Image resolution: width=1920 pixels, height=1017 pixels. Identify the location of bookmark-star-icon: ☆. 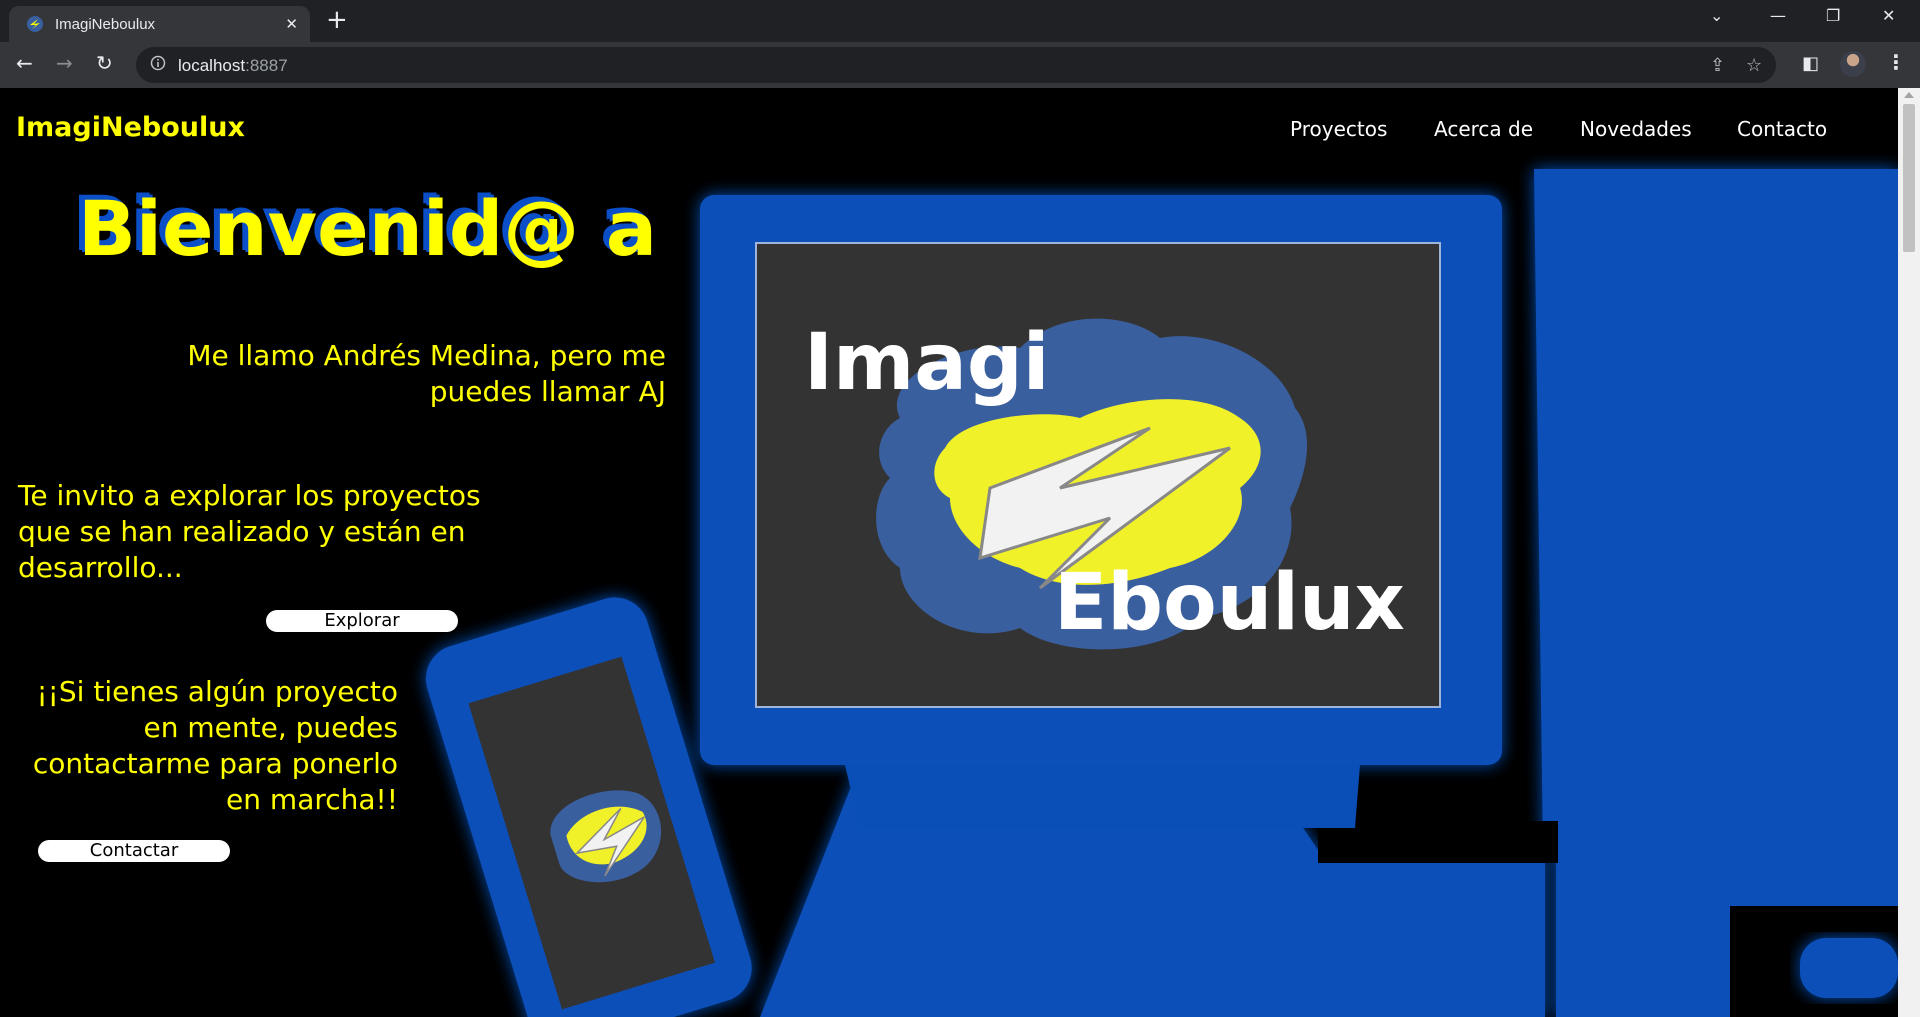
(1754, 65).